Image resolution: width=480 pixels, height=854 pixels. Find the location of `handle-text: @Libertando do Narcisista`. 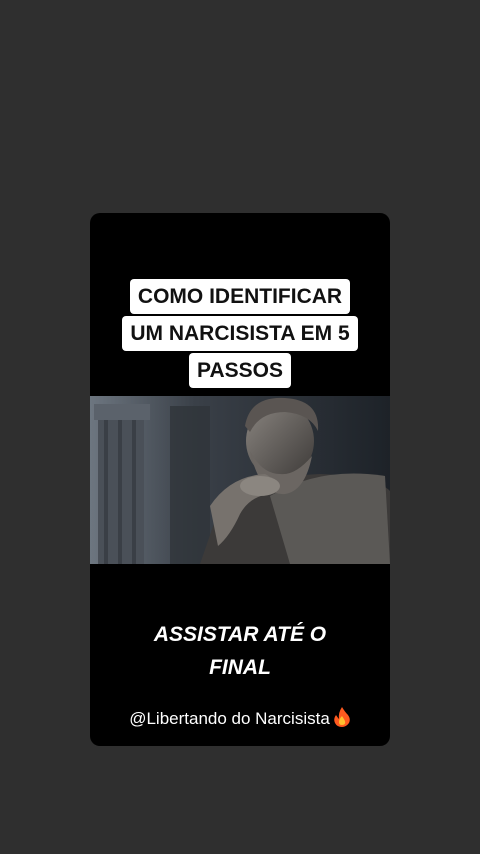

handle-text: @Libertando do Narcisista is located at coordinates (229, 718).